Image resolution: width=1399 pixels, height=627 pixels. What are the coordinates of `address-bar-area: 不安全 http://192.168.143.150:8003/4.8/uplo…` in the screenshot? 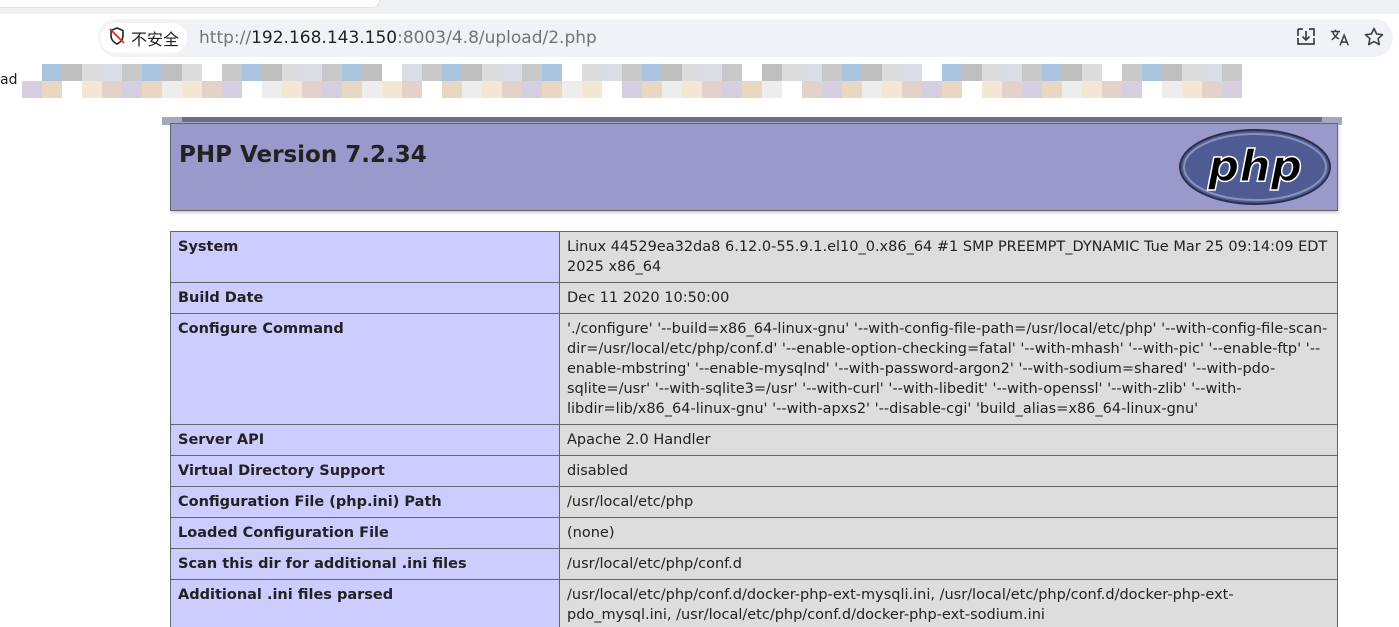 It's located at (699, 38).